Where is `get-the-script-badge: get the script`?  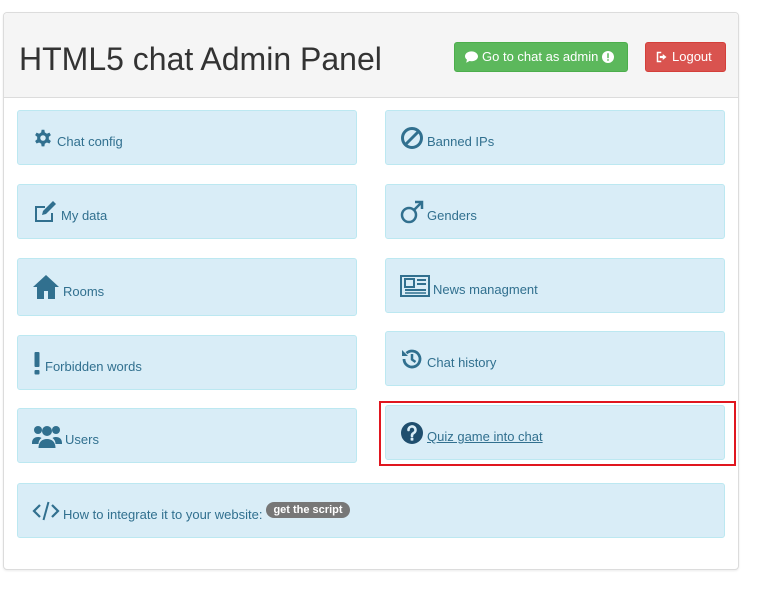 get-the-script-badge: get the script is located at coordinates (308, 509).